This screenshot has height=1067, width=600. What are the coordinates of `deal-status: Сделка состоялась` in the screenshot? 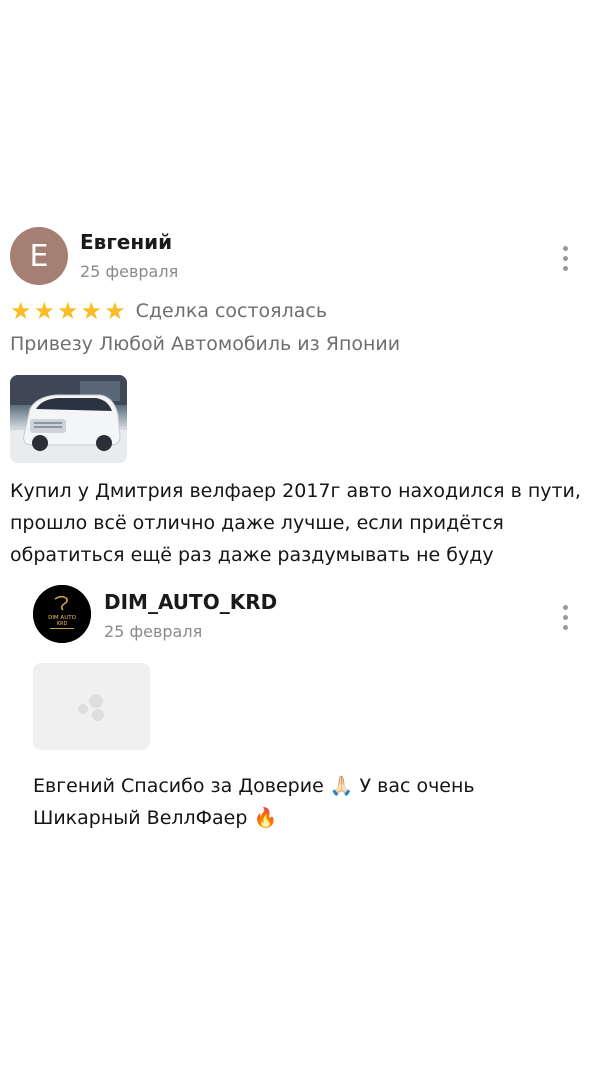 It's located at (231, 311).